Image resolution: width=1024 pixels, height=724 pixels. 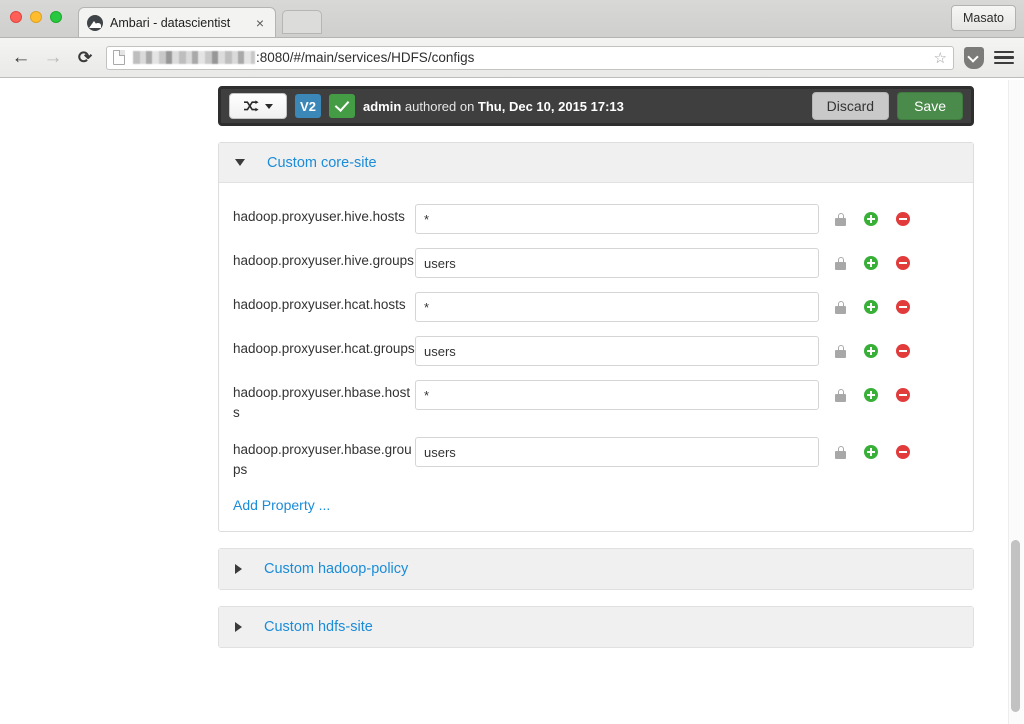 I want to click on new-tab-button, so click(x=302, y=22).